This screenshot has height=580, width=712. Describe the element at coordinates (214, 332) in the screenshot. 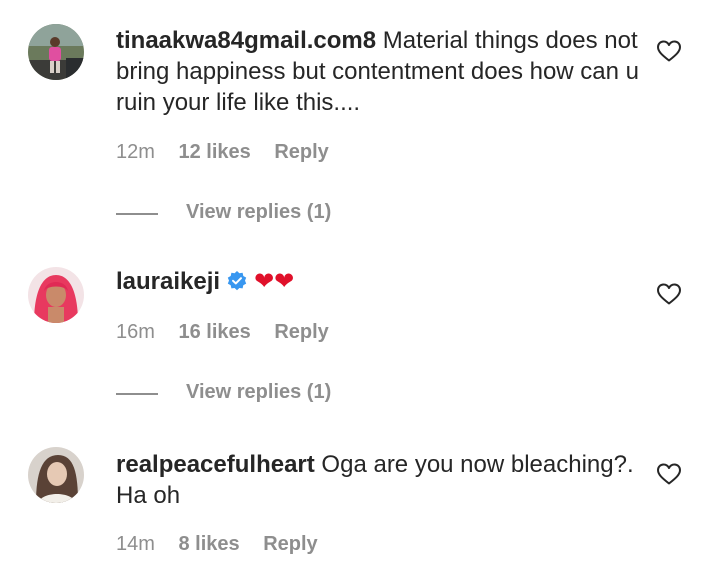

I see `comment-likes: 16 likes` at that location.